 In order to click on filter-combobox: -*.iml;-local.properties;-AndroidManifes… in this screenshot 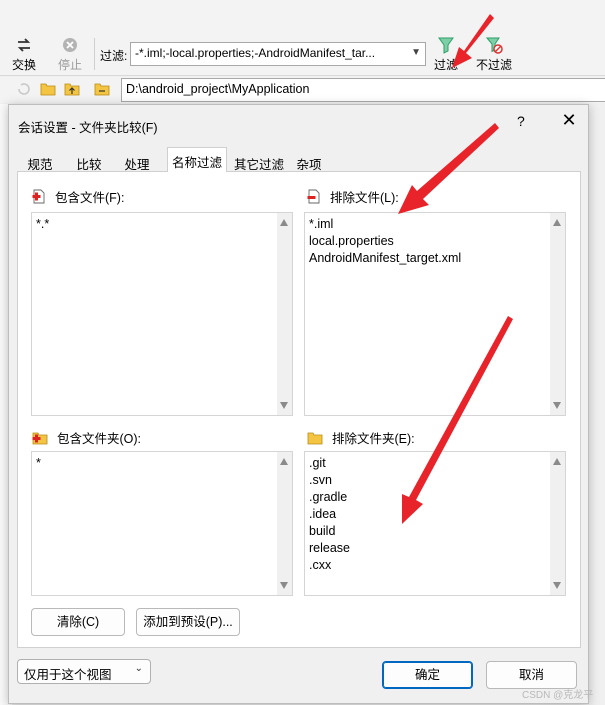, I will do `click(278, 54)`.